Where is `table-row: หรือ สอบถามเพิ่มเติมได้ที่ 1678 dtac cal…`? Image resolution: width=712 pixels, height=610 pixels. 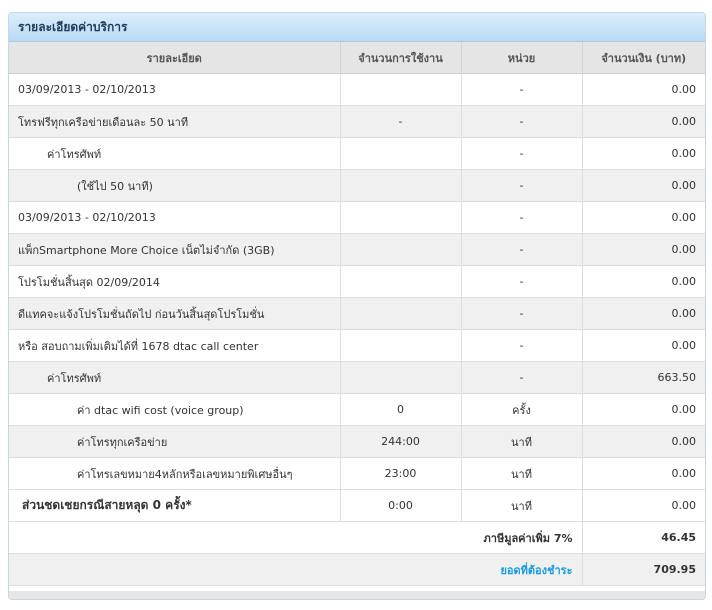
table-row: หรือ สอบถามเพิ่มเติมได้ที่ 1678 dtac cal… is located at coordinates (357, 345).